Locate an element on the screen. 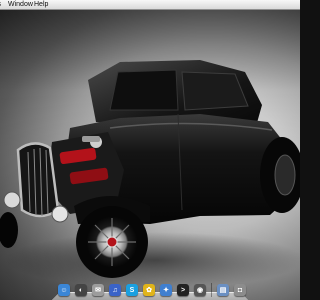 The width and height of the screenshot is (320, 300). car-grille is located at coordinates (38, 180).